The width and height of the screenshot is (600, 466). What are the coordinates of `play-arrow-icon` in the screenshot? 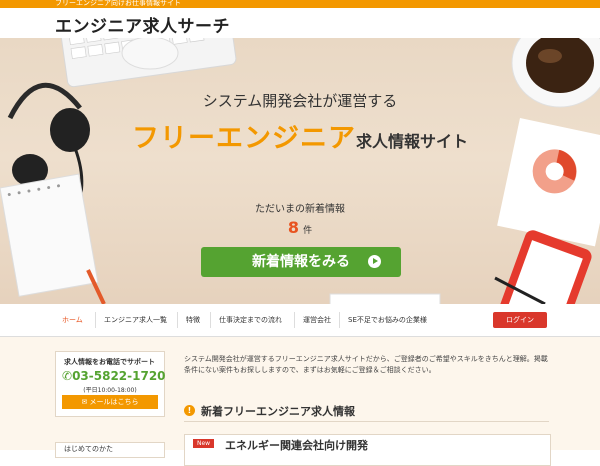 It's located at (374, 261).